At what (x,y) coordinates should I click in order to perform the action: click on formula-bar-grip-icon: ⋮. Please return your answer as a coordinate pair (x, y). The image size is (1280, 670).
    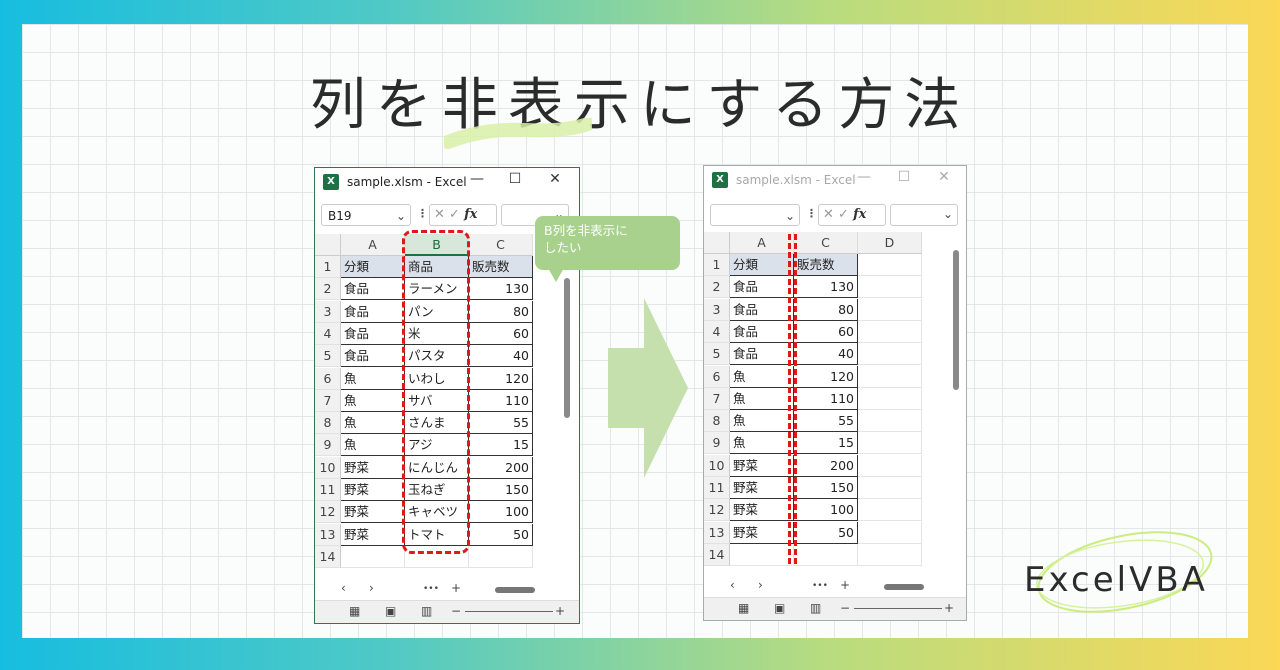
    Looking at the image, I should click on (422, 213).